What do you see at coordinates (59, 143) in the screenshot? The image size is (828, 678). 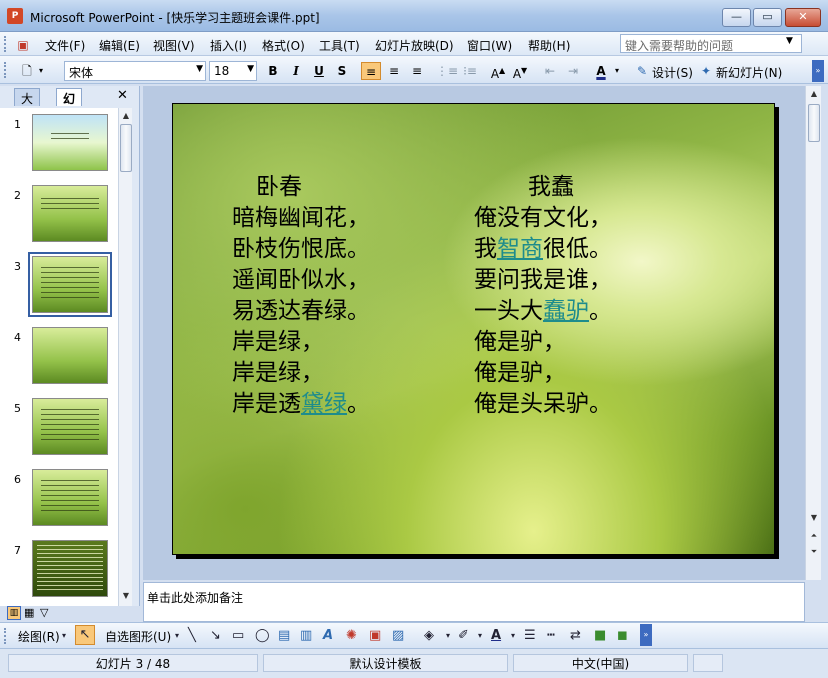 I see `slide-thumb-1: 1` at bounding box center [59, 143].